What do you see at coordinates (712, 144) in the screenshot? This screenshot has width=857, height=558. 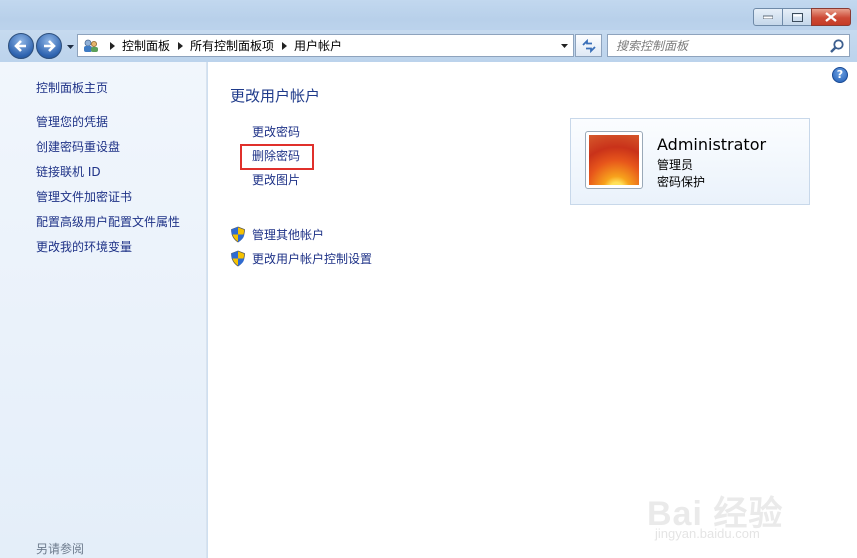 I see `account-name: Administrator` at bounding box center [712, 144].